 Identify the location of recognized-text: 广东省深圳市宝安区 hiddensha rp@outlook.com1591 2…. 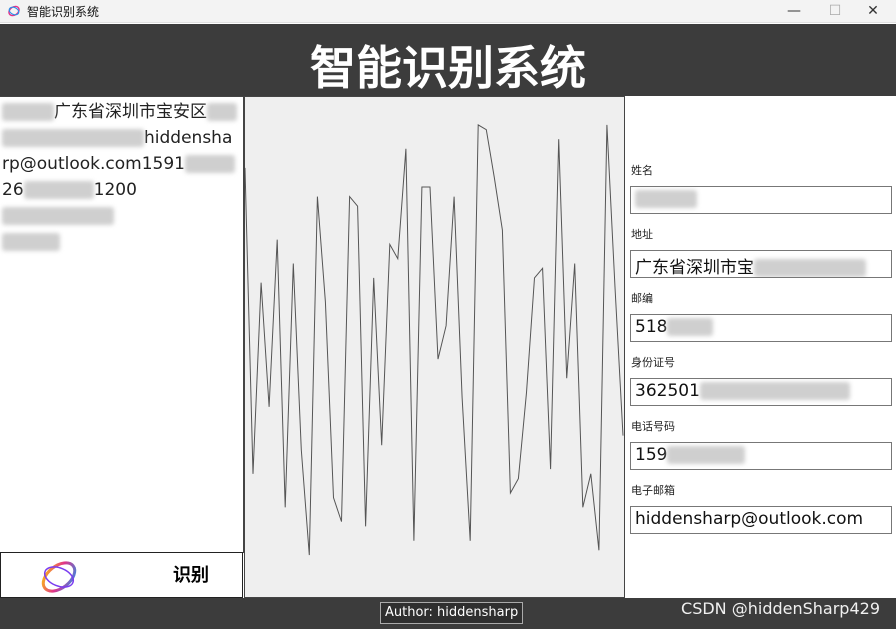
(121, 177).